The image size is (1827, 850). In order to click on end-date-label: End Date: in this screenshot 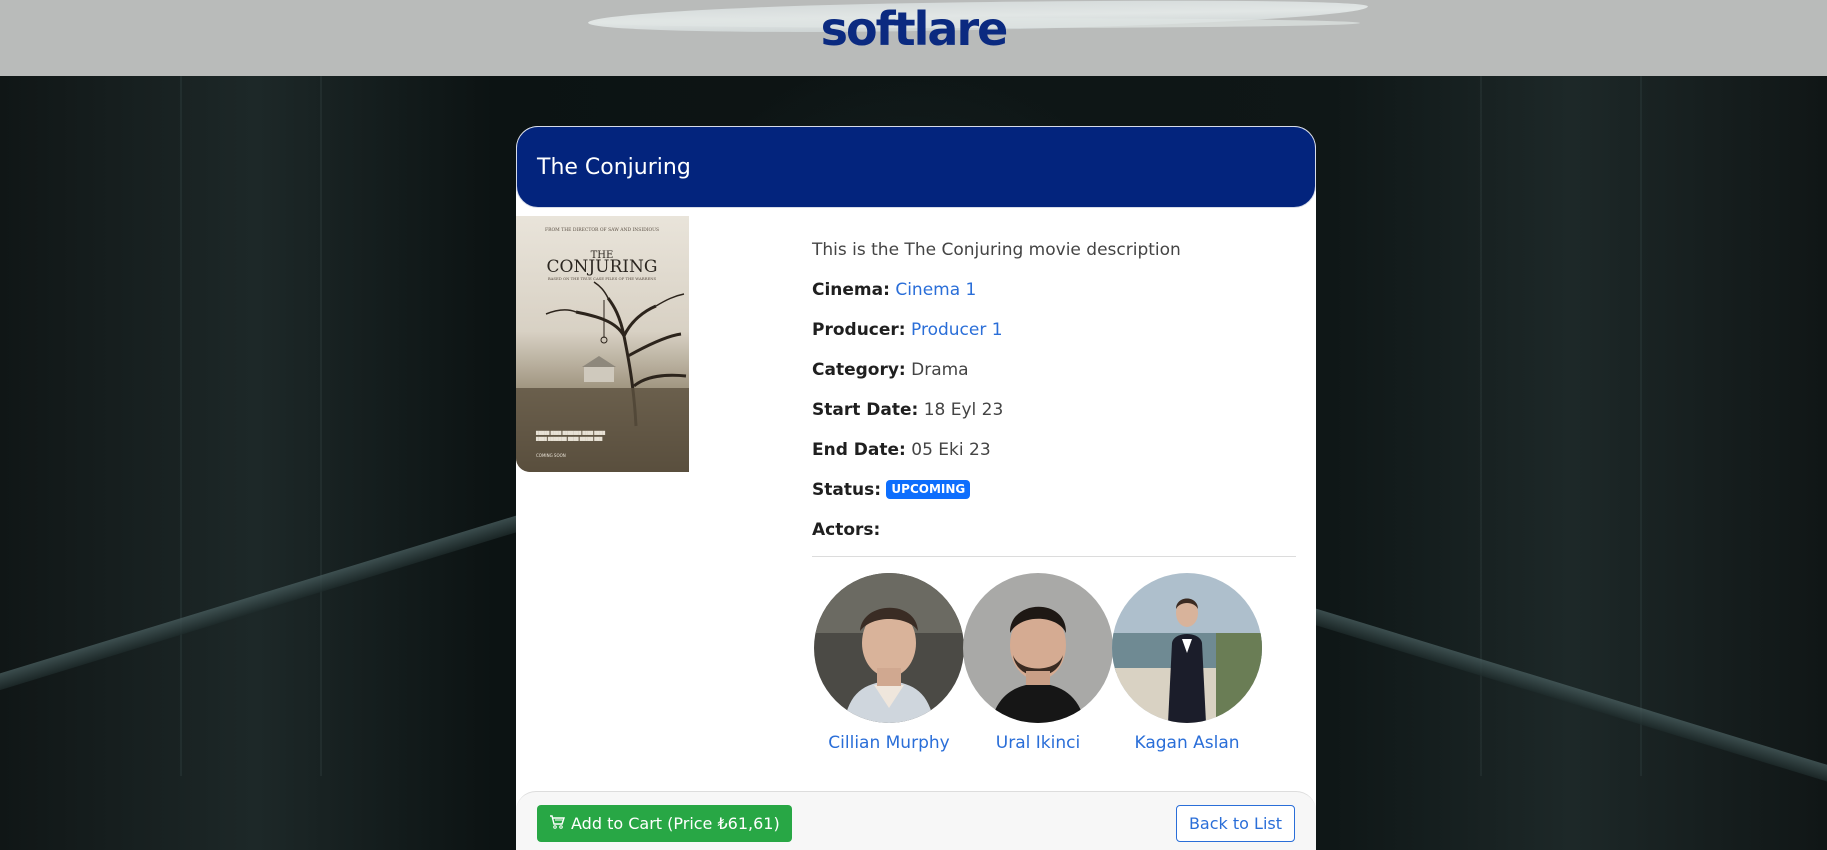, I will do `click(859, 450)`.